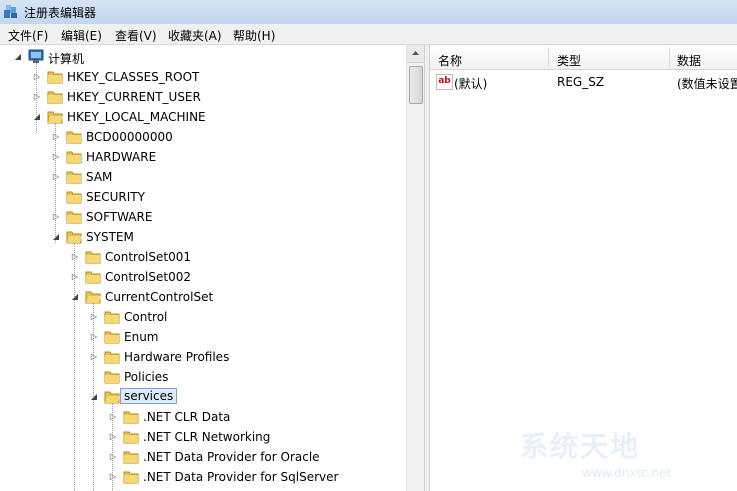  Describe the element at coordinates (195, 35) in the screenshot. I see `menu-favorites: 收藏夹(A)` at that location.